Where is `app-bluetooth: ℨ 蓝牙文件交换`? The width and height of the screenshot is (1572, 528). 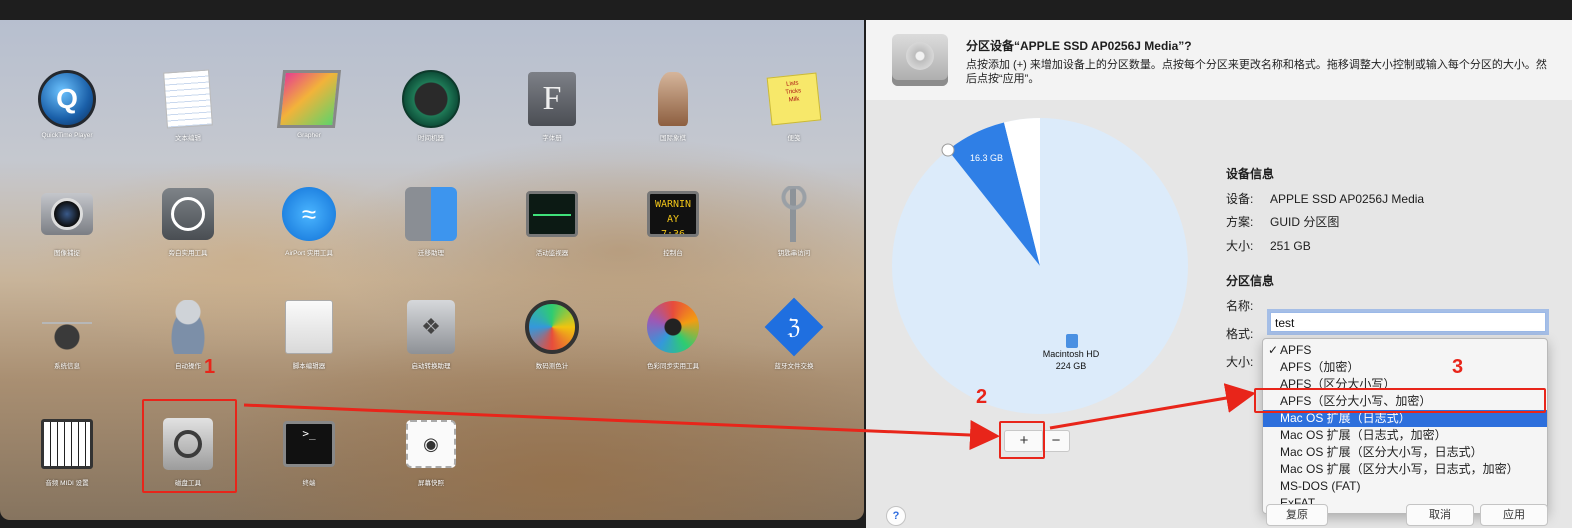
app-bluetooth: ℨ 蓝牙文件交换 is located at coordinates (794, 333).